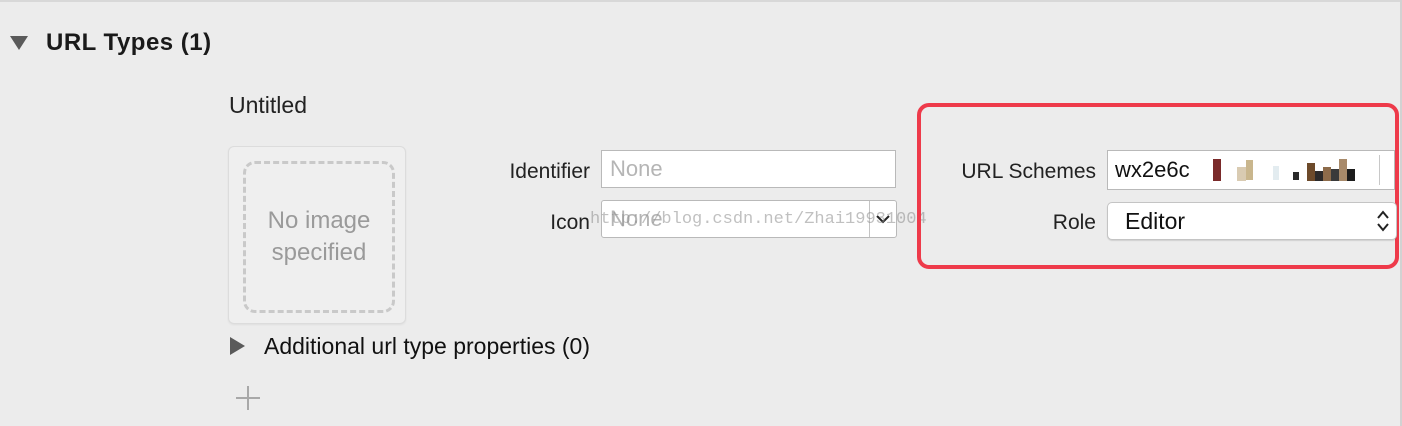 The width and height of the screenshot is (1402, 426). What do you see at coordinates (1159, 170) in the screenshot?
I see `url-schemes-value: wx2e6c` at bounding box center [1159, 170].